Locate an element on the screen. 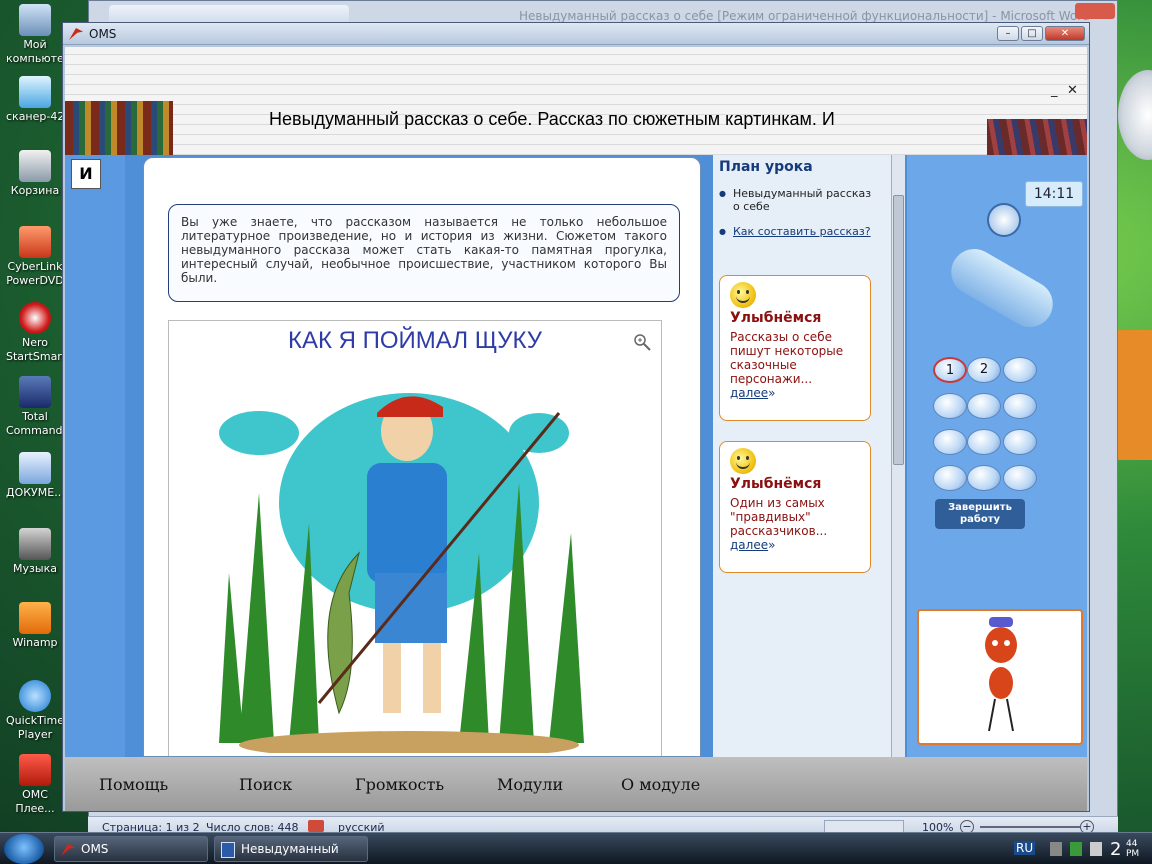 This screenshot has height=864, width=1152. letter-badge: И is located at coordinates (86, 174).